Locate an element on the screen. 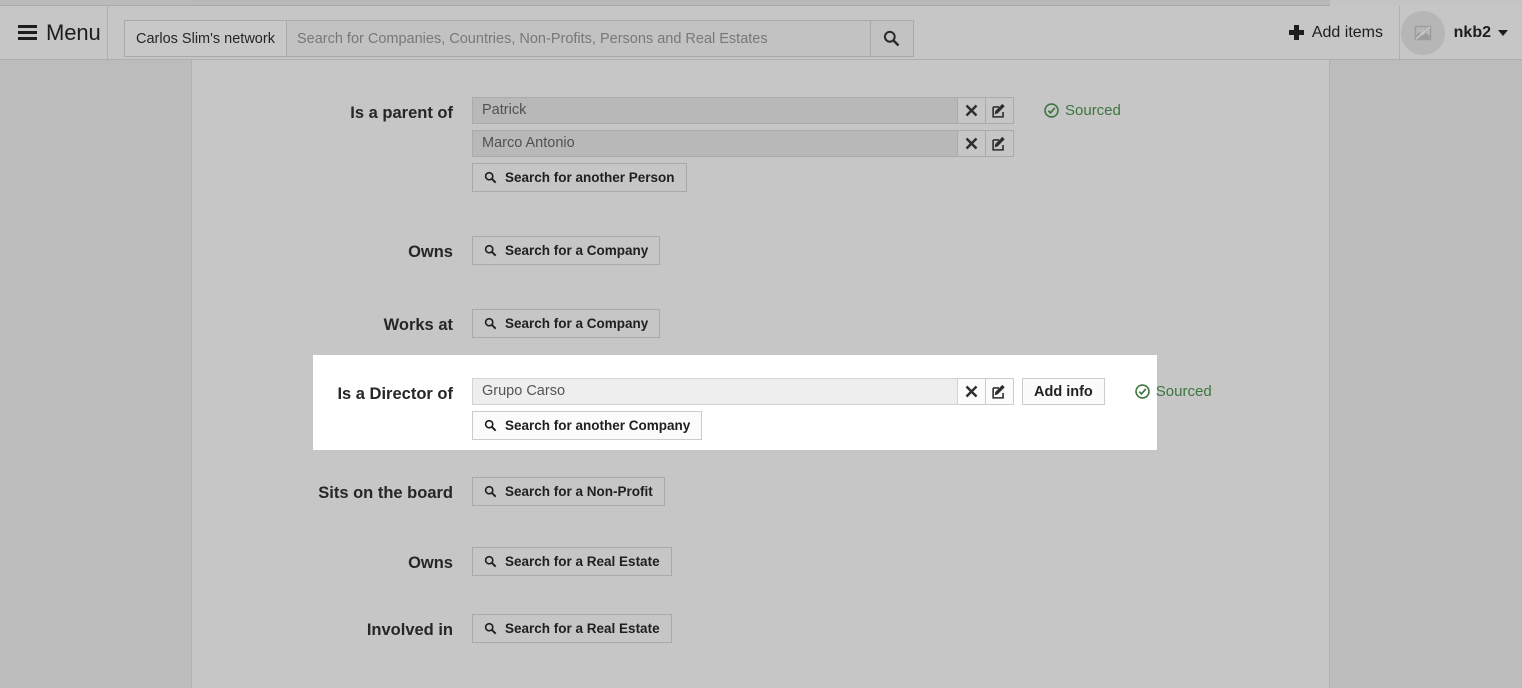 This screenshot has height=688, width=1522. relationship-row-label: Is a parent of is located at coordinates (401, 113).